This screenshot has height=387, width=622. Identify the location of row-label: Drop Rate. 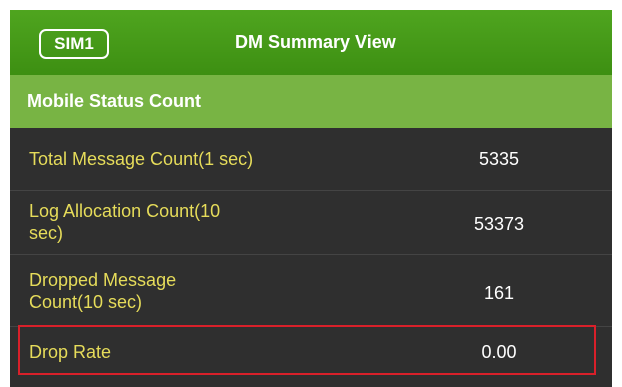
(70, 352).